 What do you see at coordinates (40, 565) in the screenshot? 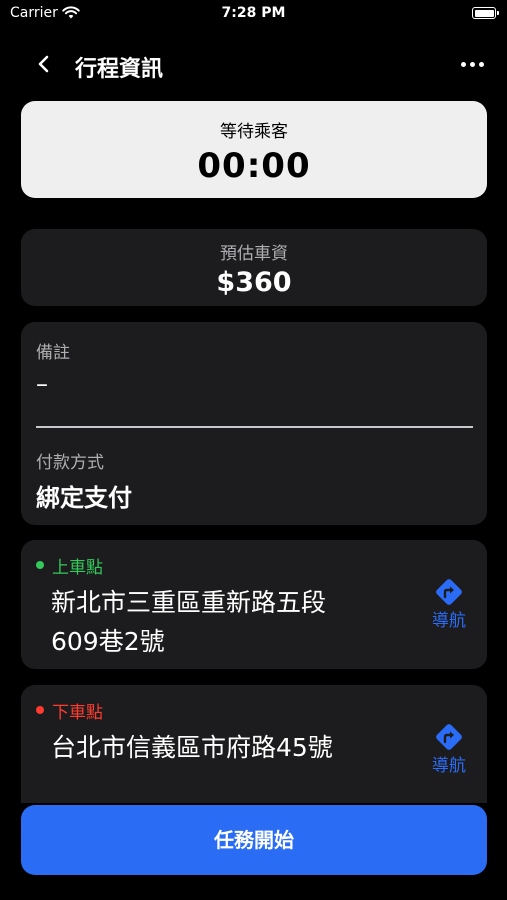
I see `pickup-status-dot` at bounding box center [40, 565].